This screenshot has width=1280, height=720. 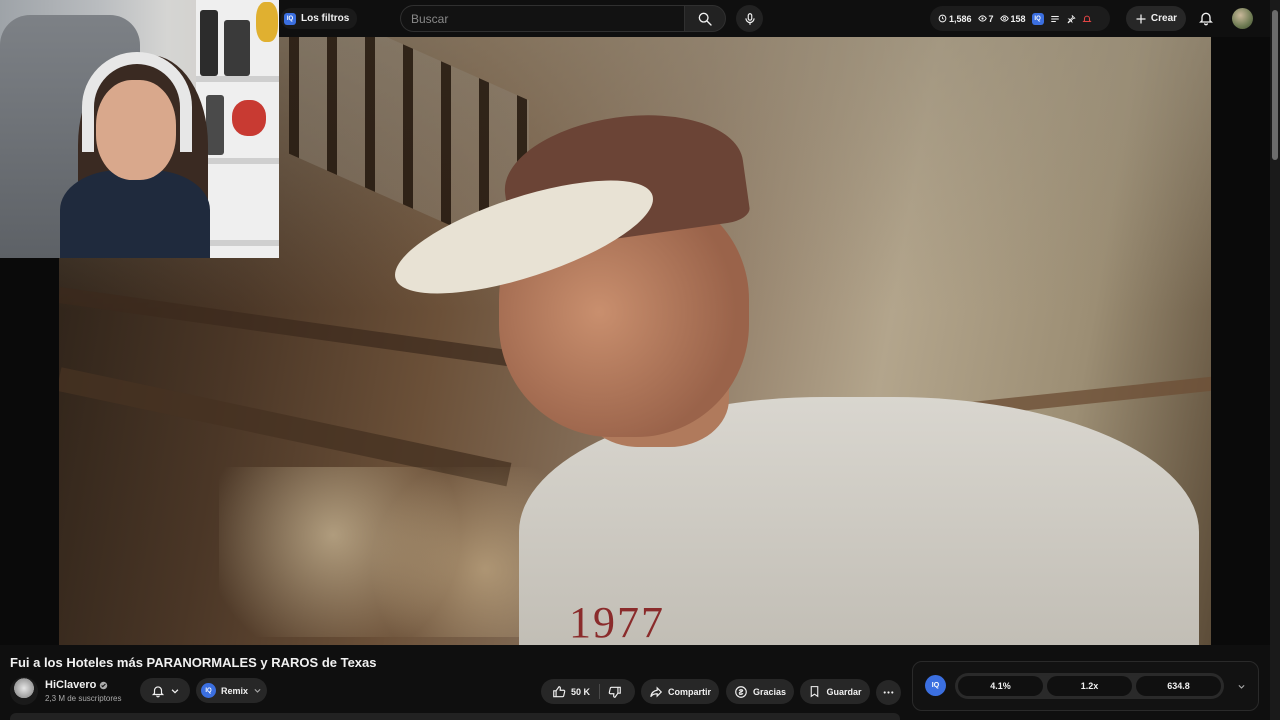 What do you see at coordinates (982, 18) in the screenshot?
I see `eye-icon` at bounding box center [982, 18].